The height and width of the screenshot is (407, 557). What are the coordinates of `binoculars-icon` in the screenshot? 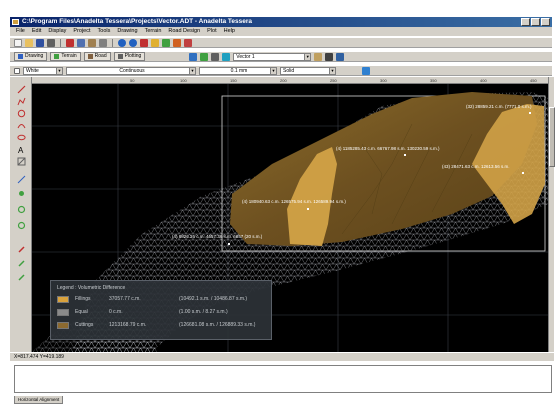 It's located at (329, 56).